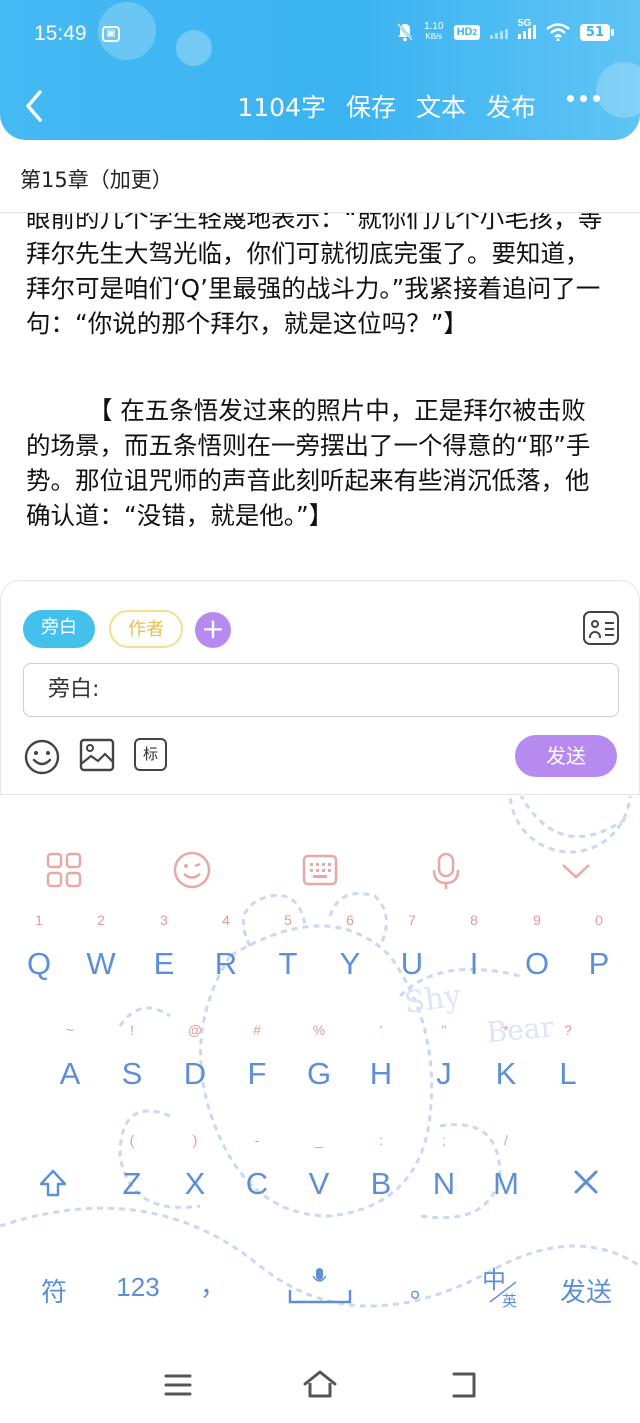 This screenshot has width=640, height=1423. I want to click on collapse-keyboard-icon, so click(576, 871).